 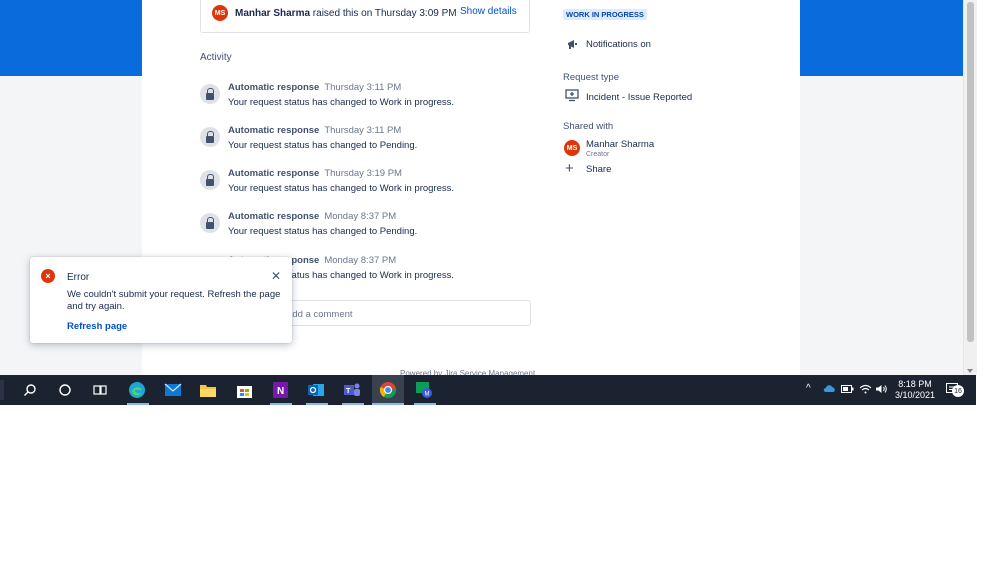 What do you see at coordinates (958, 391) in the screenshot?
I see `notification-count-badge: 16` at bounding box center [958, 391].